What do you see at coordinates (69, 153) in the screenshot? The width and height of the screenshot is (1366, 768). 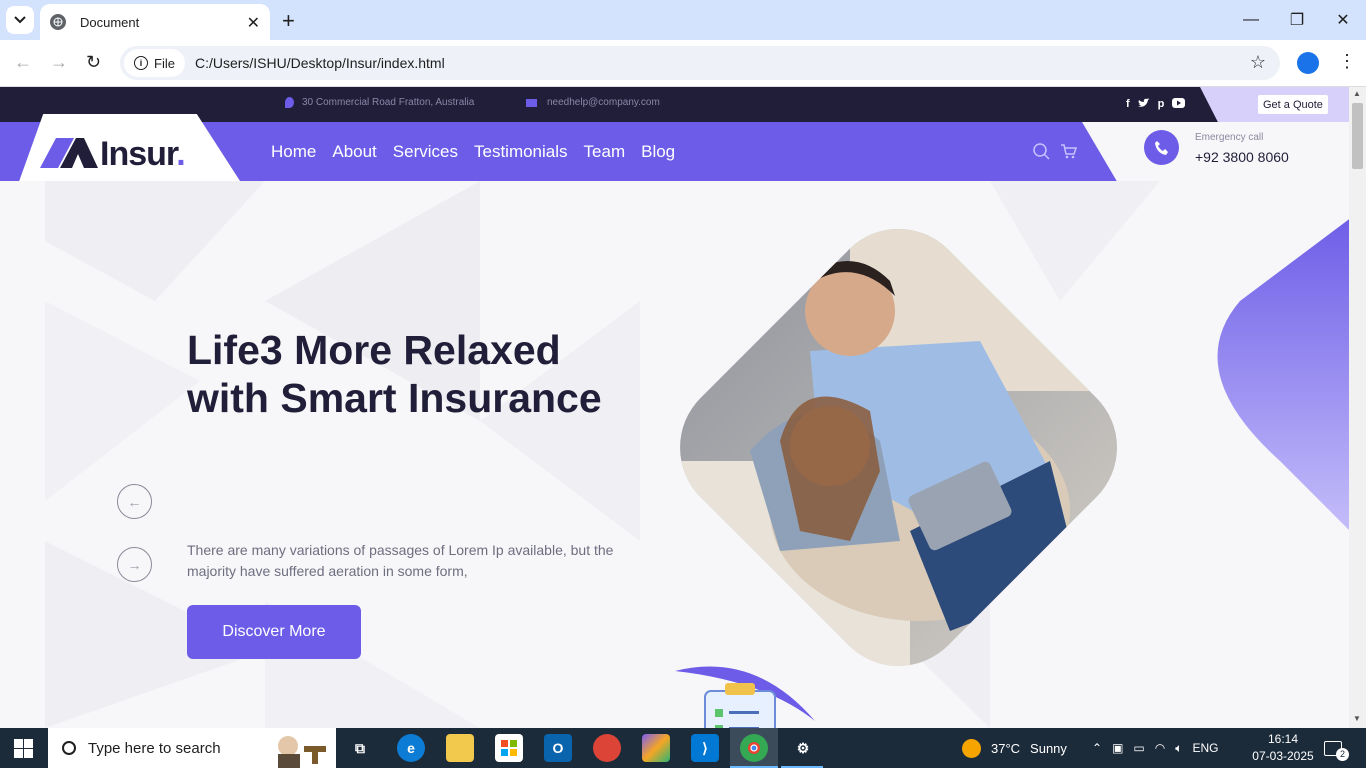 I see `logo-mark-icon` at bounding box center [69, 153].